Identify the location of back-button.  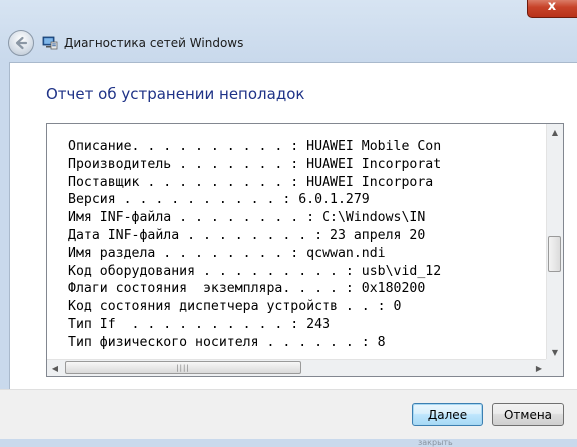
(21, 43).